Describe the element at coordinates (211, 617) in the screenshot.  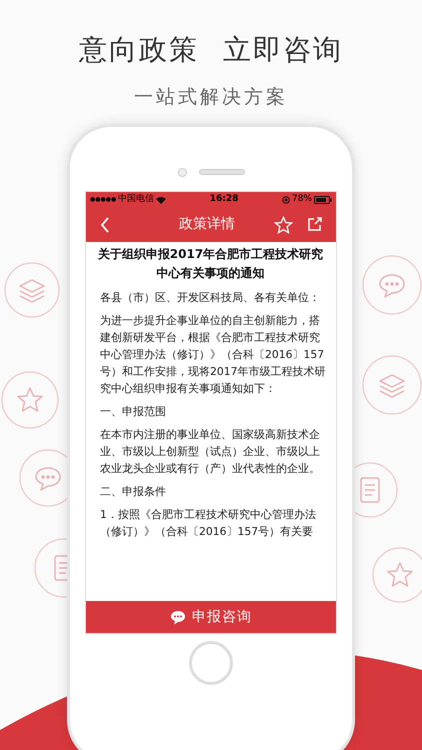
I see `consult-button: 申报咨询` at that location.